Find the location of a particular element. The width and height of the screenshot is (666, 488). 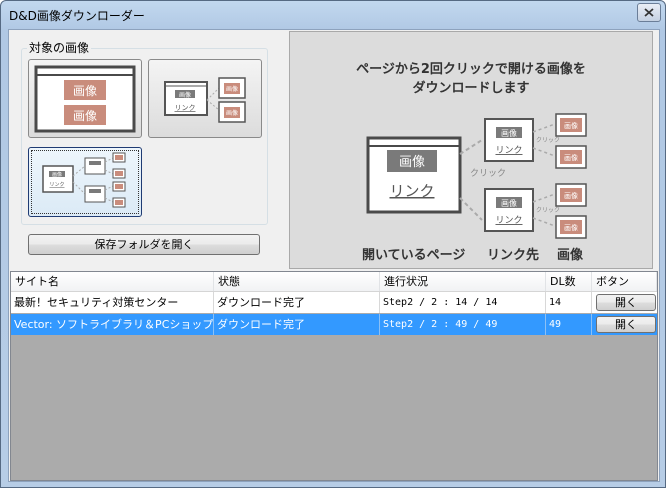

thumb2-target-image-a: 画像 is located at coordinates (232, 89).